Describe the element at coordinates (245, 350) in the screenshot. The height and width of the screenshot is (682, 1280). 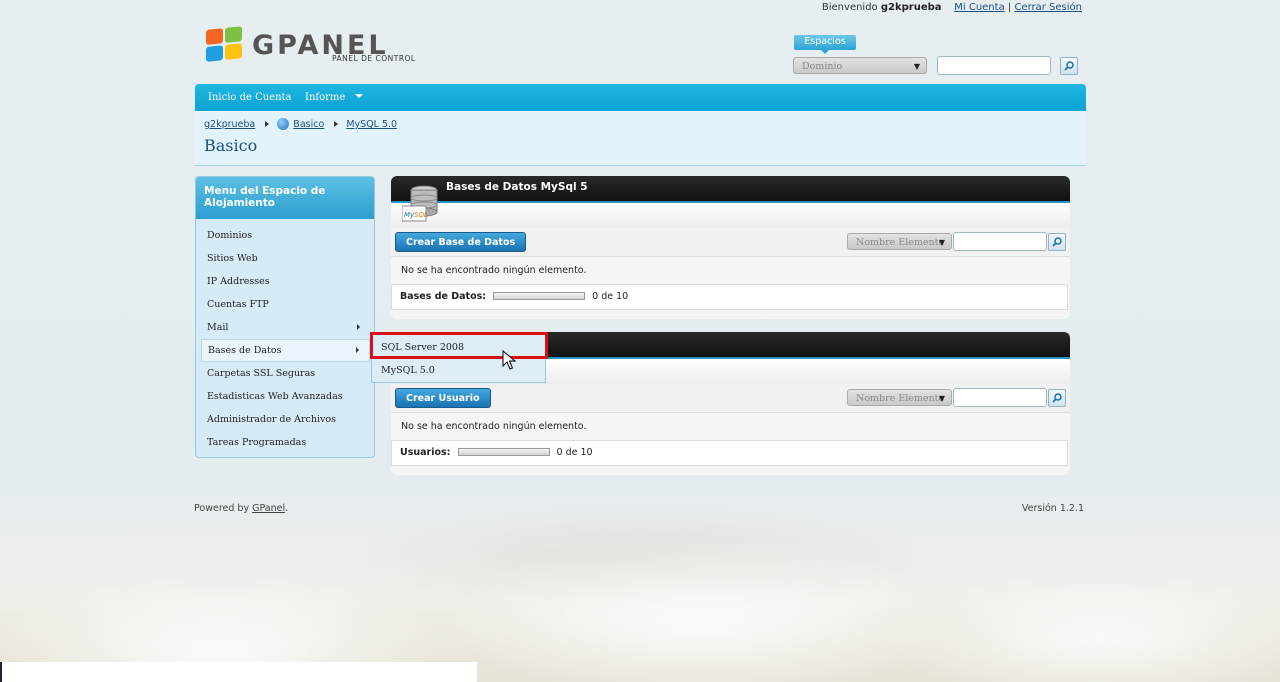
I see `sidebar-item-label: Bases de Datos` at that location.